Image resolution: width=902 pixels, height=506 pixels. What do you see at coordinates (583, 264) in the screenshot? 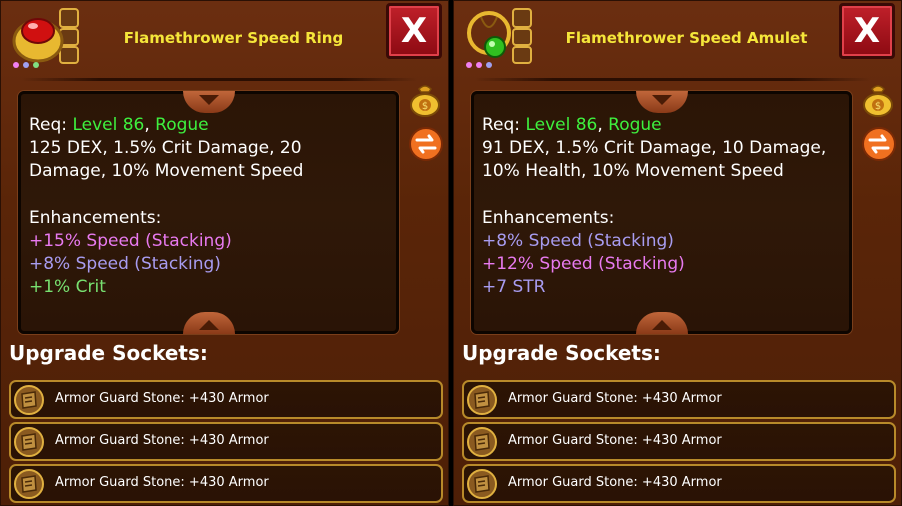
I see `enhancement-item: +12% Speed (Stacking)` at bounding box center [583, 264].